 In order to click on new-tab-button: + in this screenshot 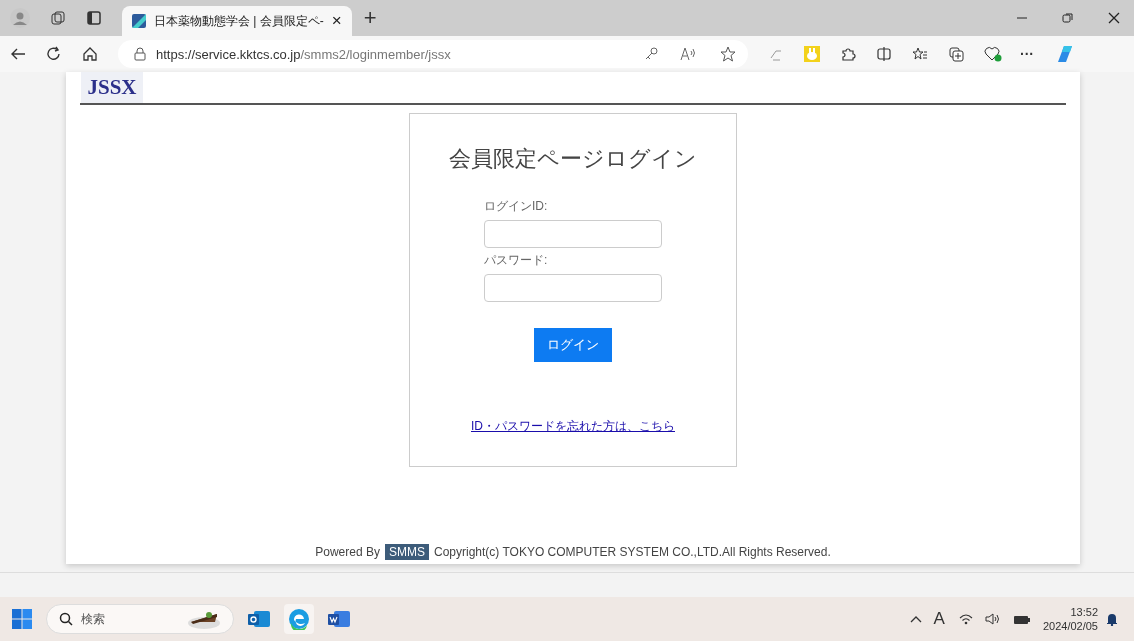, I will do `click(370, 18)`.